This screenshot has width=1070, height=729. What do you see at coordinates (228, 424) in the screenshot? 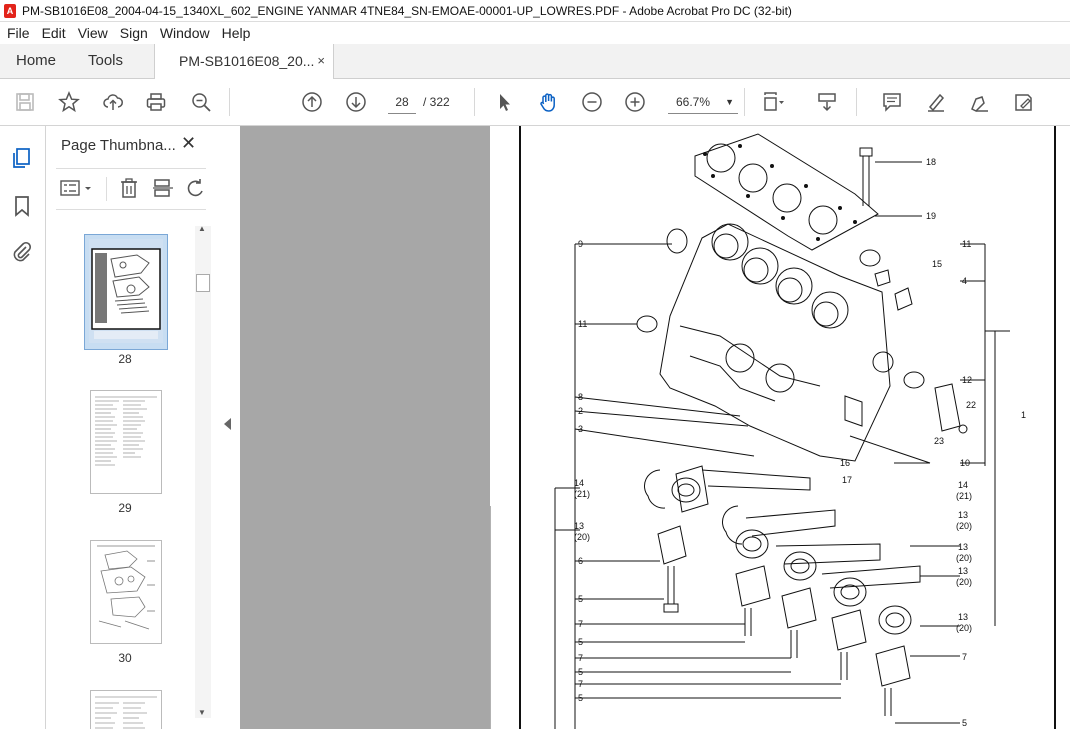
I see `collapse-arrow-icon` at bounding box center [228, 424].